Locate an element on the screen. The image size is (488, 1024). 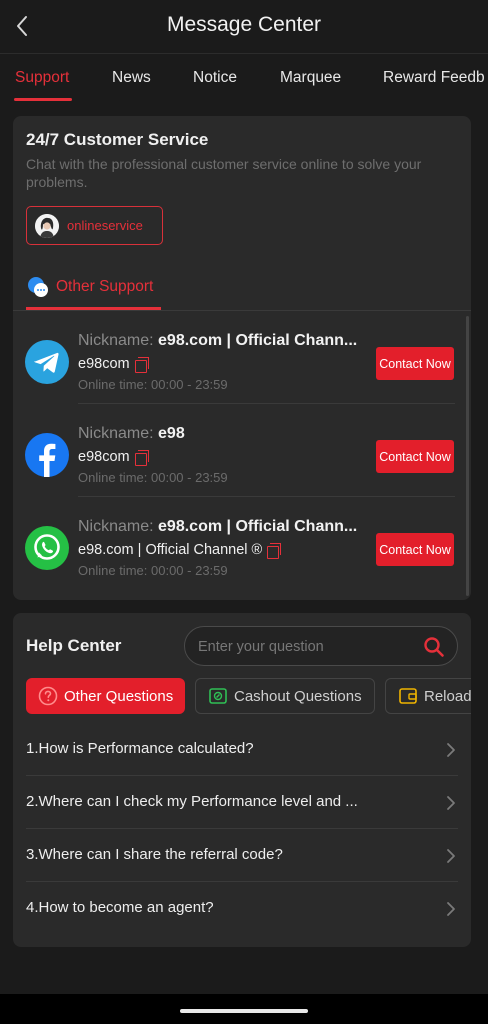
telegram-icon is located at coordinates (47, 362).